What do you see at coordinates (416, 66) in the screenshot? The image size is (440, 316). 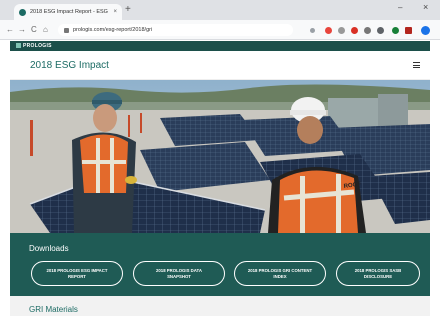 I see `hamburger-menu-icon` at bounding box center [416, 66].